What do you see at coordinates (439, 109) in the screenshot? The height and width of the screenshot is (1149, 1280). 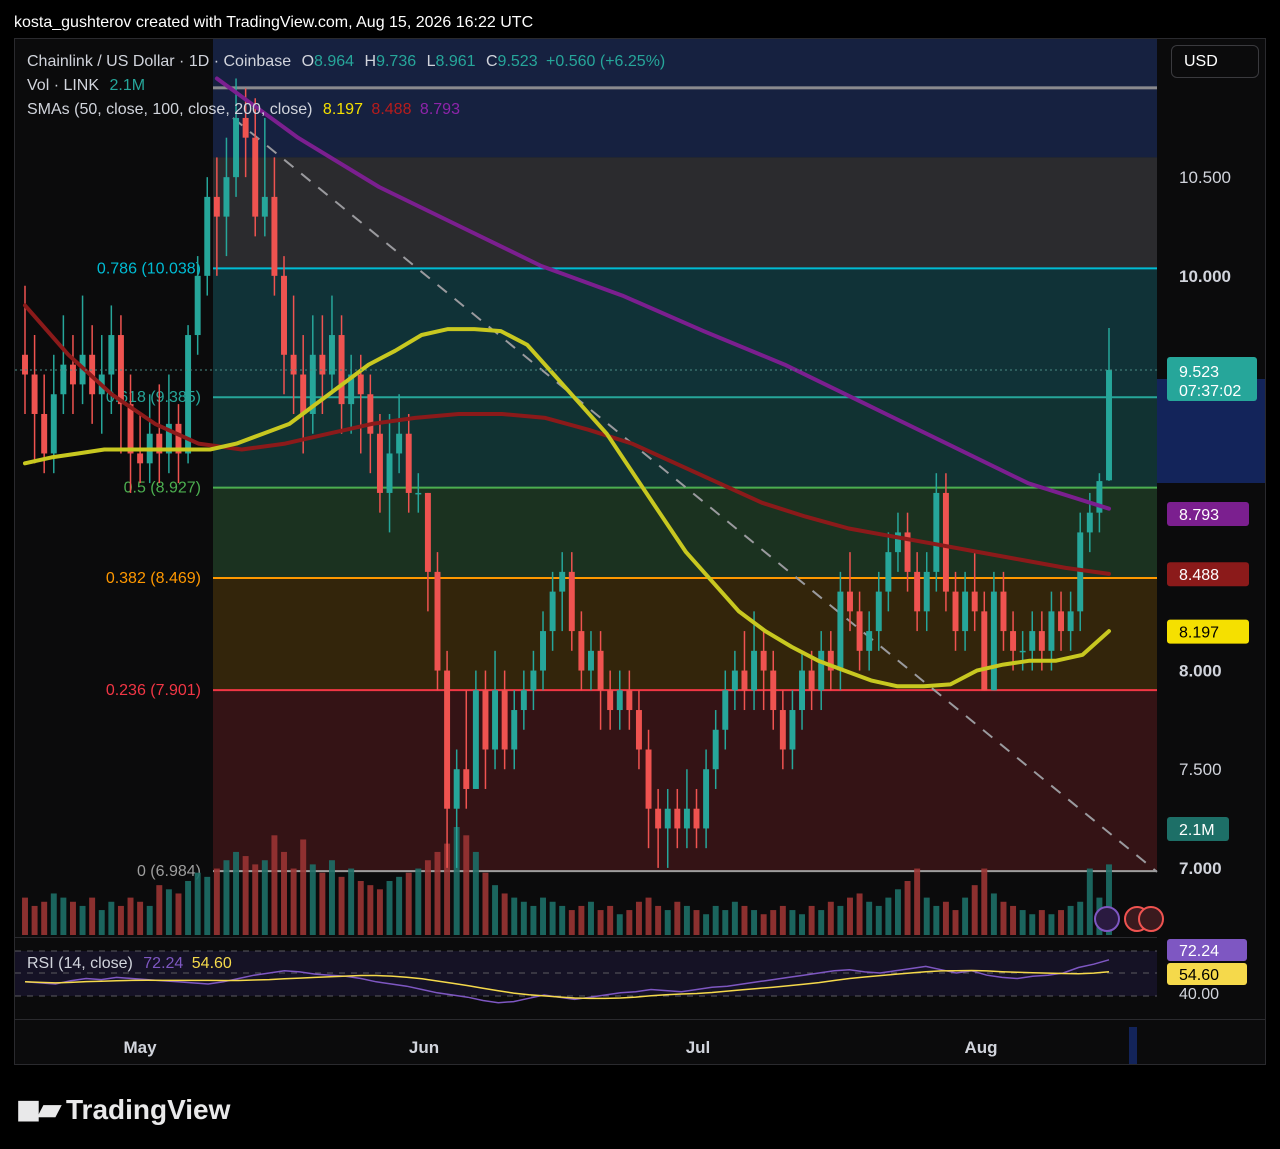 I see `sma200-value: 8.793` at bounding box center [439, 109].